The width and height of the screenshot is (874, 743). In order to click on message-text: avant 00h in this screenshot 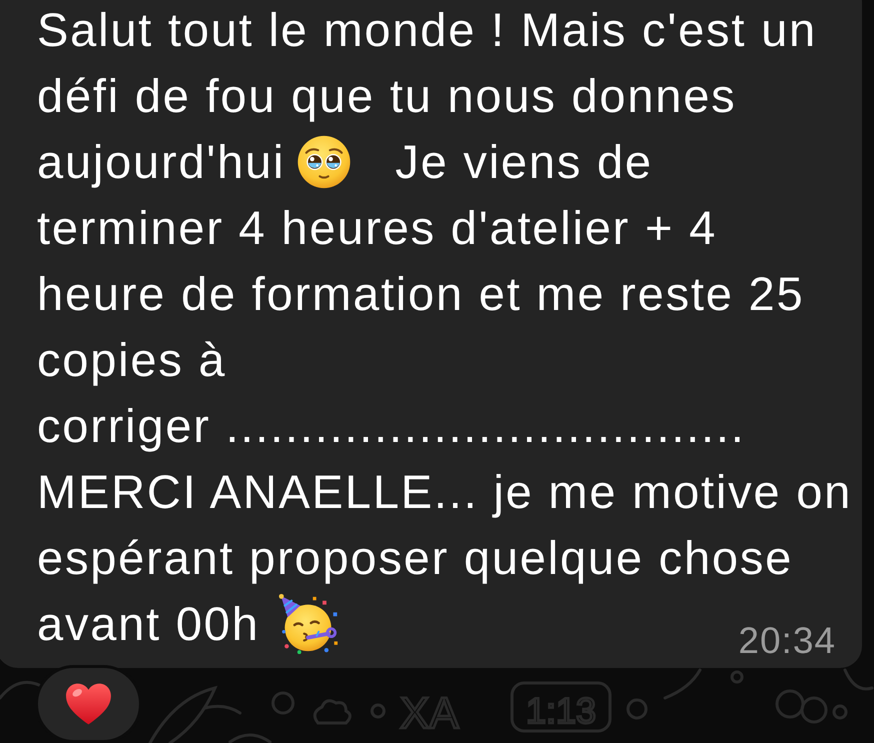, I will do `click(148, 624)`.